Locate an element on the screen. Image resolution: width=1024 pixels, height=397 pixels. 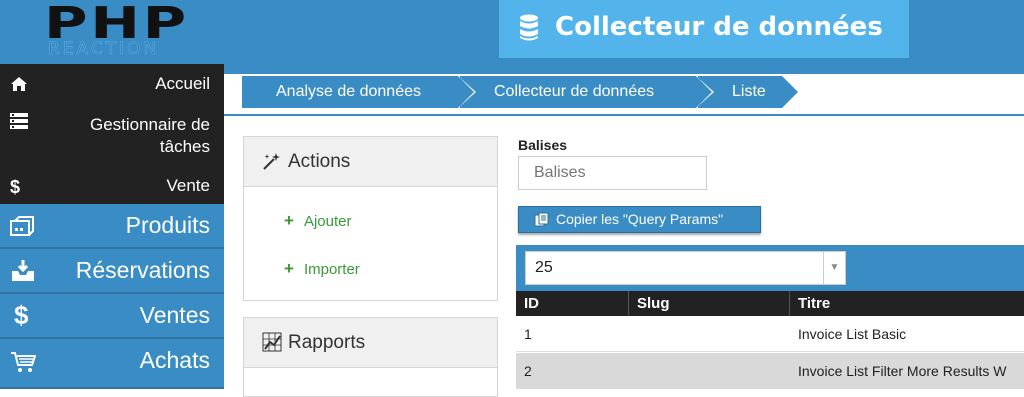
sidebar-item-achats: Achats is located at coordinates (112, 364).